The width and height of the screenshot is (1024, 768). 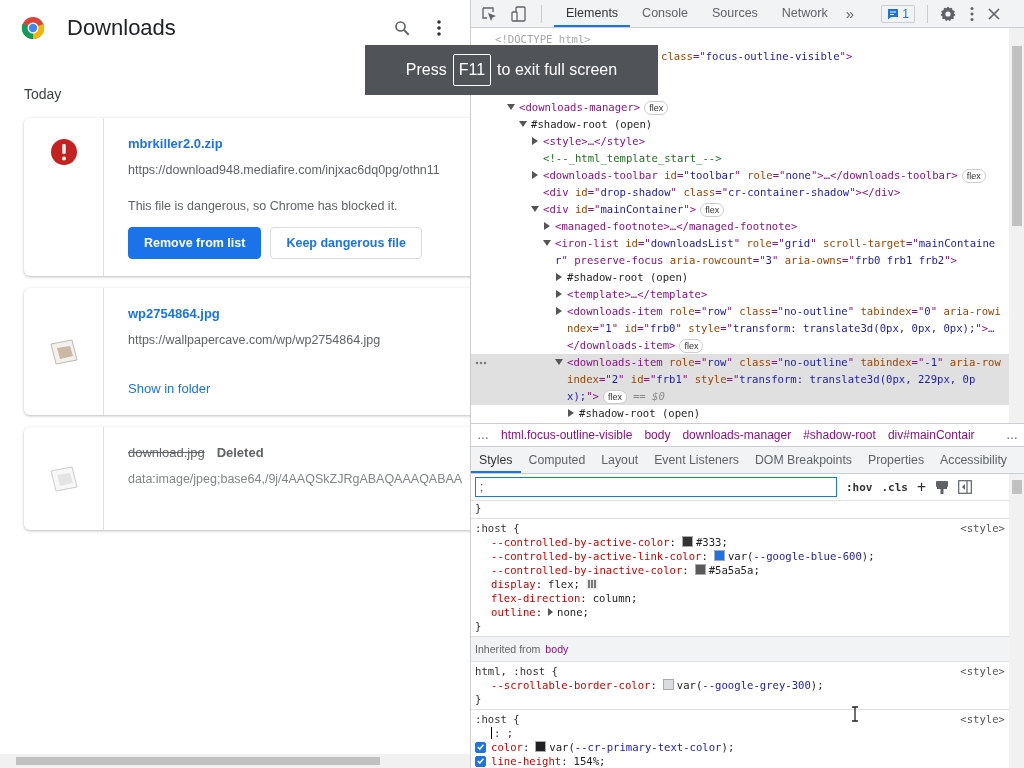 I want to click on keep-button: Keep dangerous file, so click(x=346, y=243).